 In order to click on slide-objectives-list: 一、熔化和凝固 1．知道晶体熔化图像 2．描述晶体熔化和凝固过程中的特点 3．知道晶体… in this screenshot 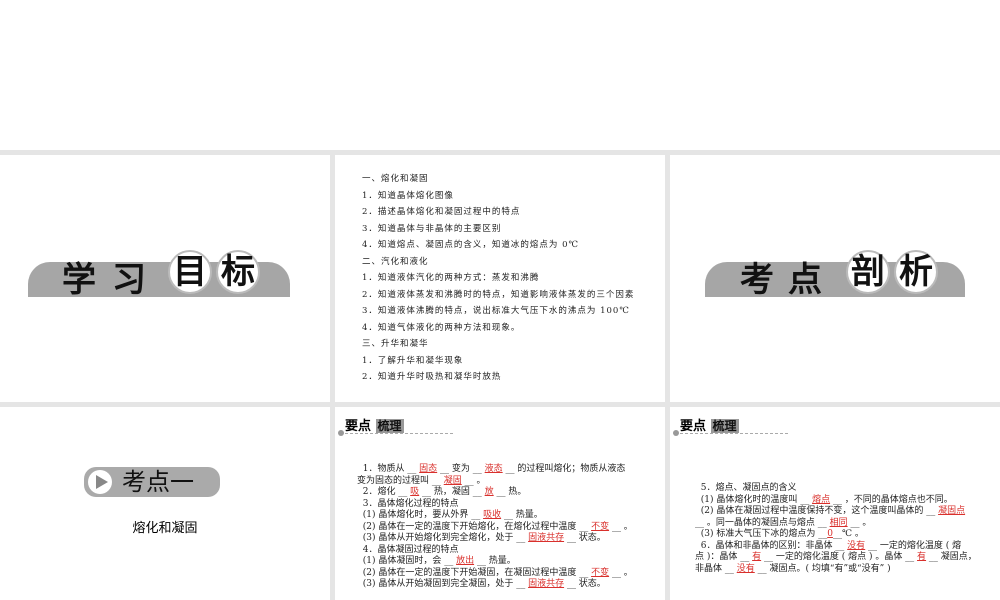, I will do `click(500, 278)`.